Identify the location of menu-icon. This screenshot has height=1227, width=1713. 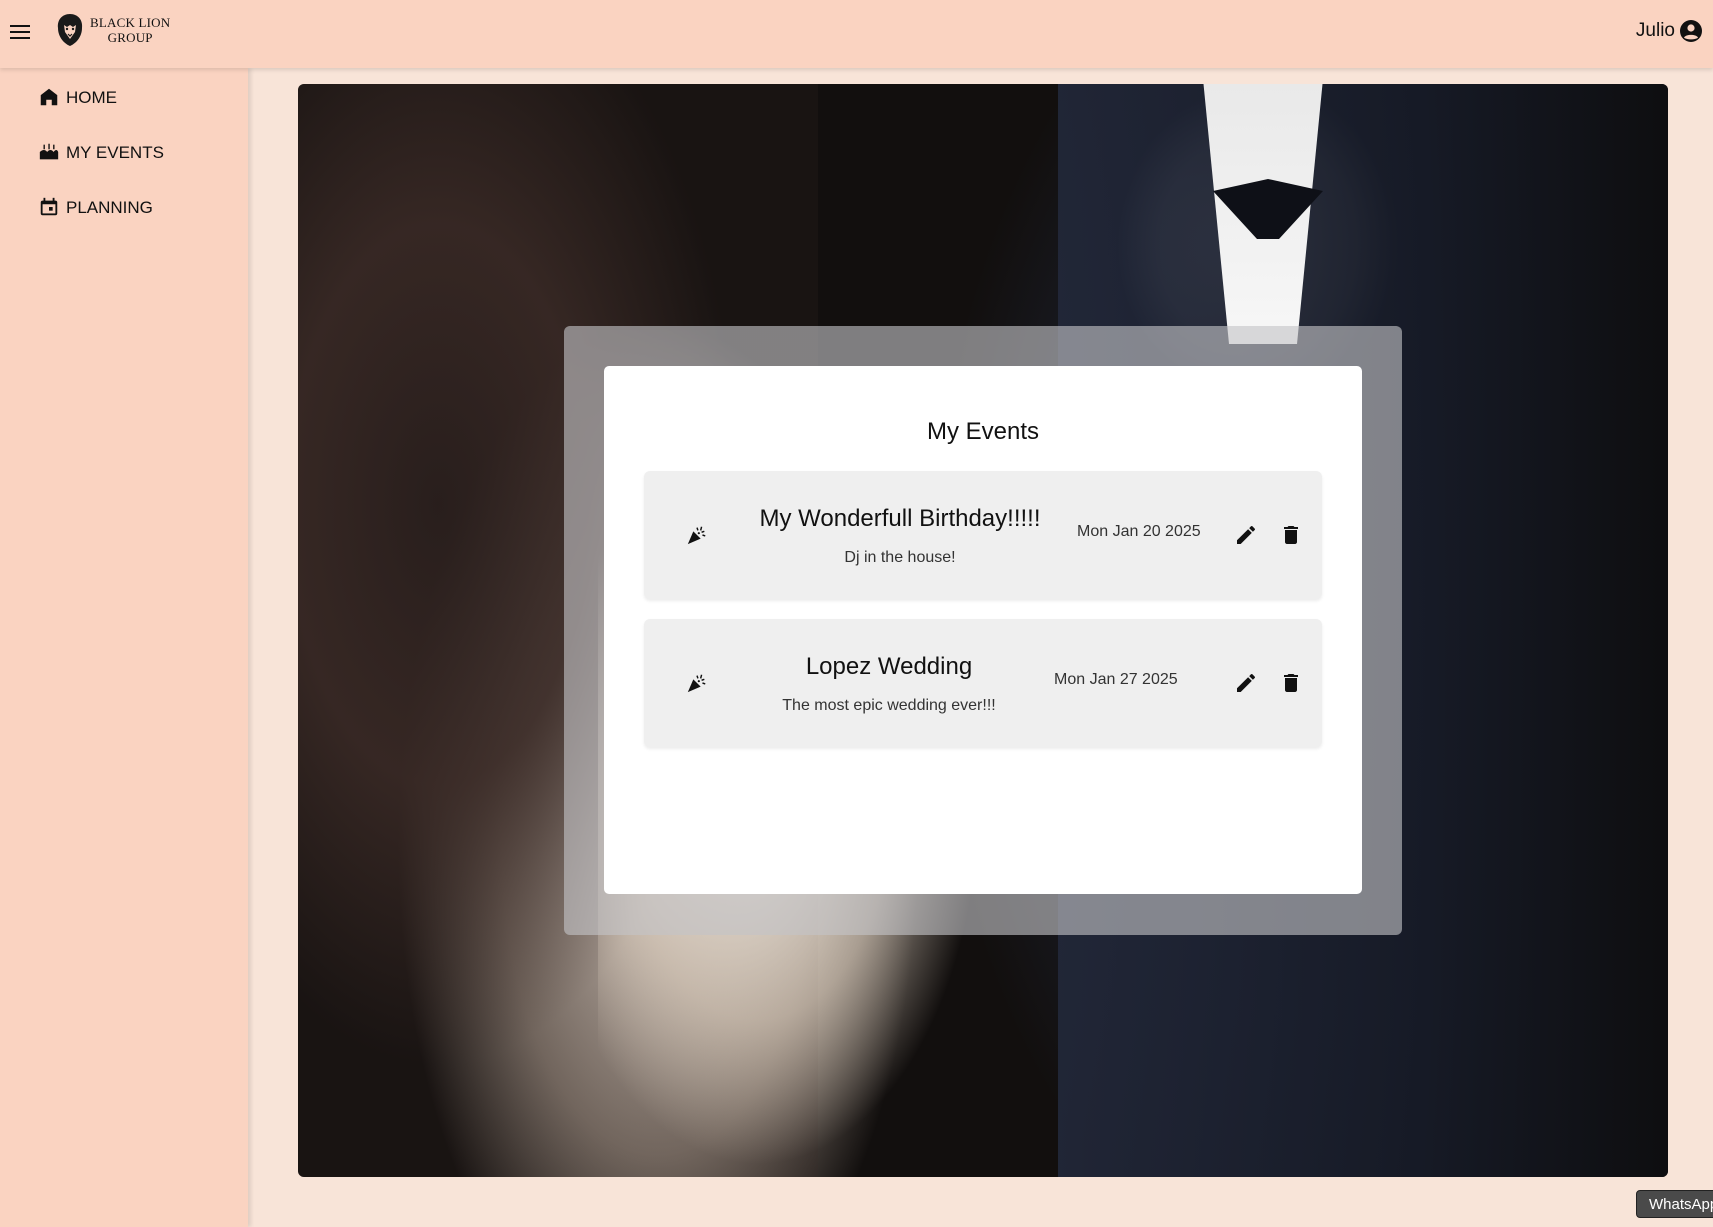
(20, 32).